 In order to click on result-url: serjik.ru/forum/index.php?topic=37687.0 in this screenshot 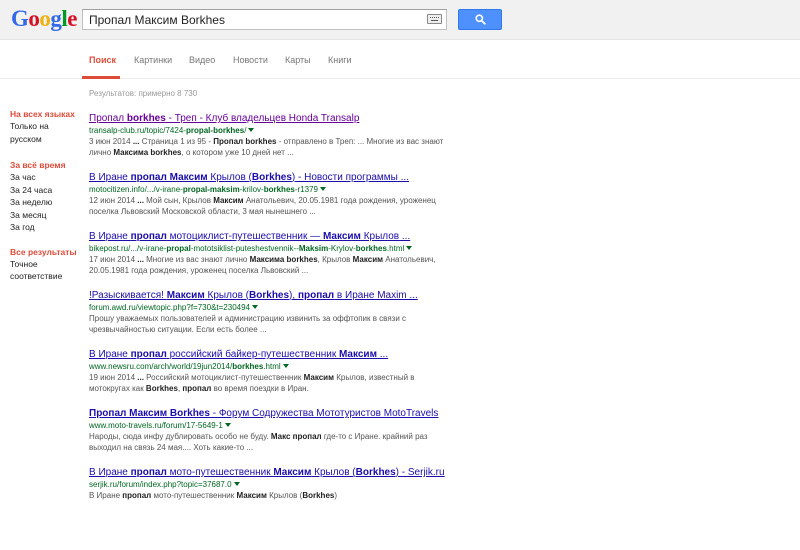, I will do `click(269, 484)`.